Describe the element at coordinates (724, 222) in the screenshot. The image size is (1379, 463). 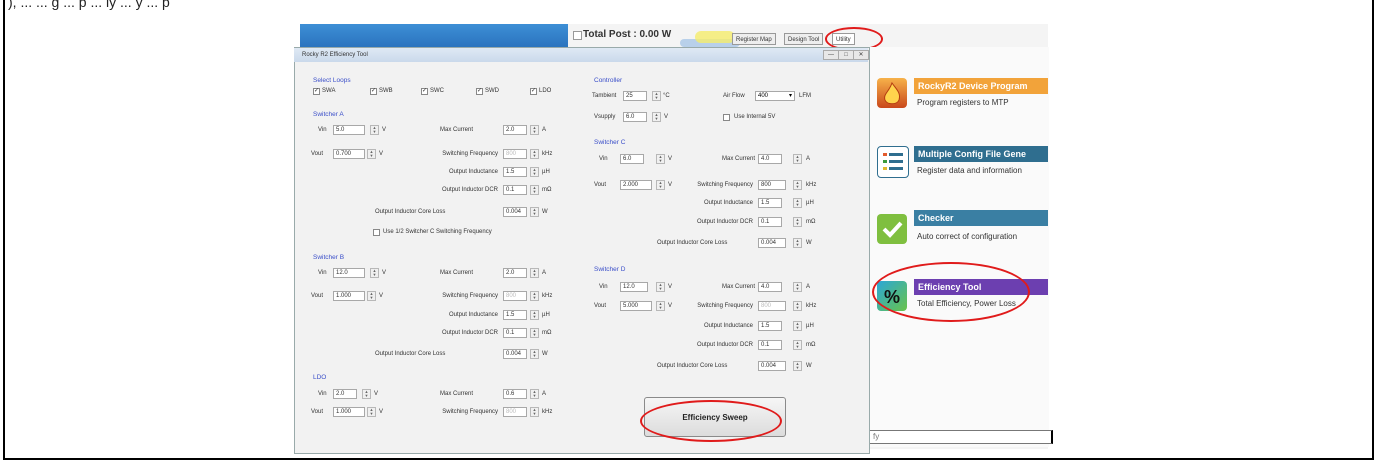
I see `swc-dcr-label: Output Inductor DCR` at that location.